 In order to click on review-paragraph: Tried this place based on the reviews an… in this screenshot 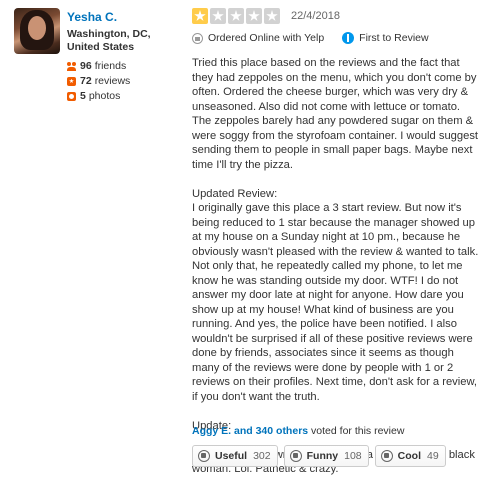, I will do `click(335, 114)`.